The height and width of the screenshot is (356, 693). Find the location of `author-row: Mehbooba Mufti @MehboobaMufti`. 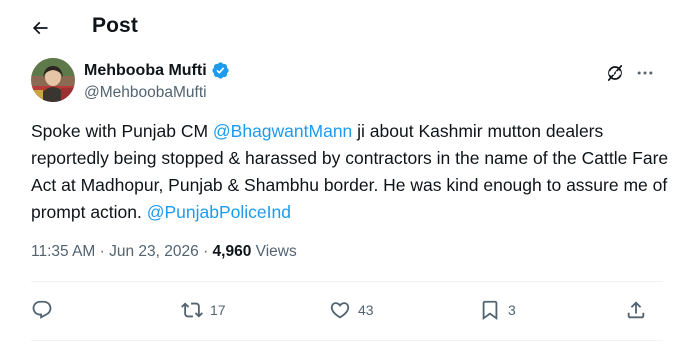

author-row: Mehbooba Mufti @MehboobaMufti is located at coordinates (351, 83).